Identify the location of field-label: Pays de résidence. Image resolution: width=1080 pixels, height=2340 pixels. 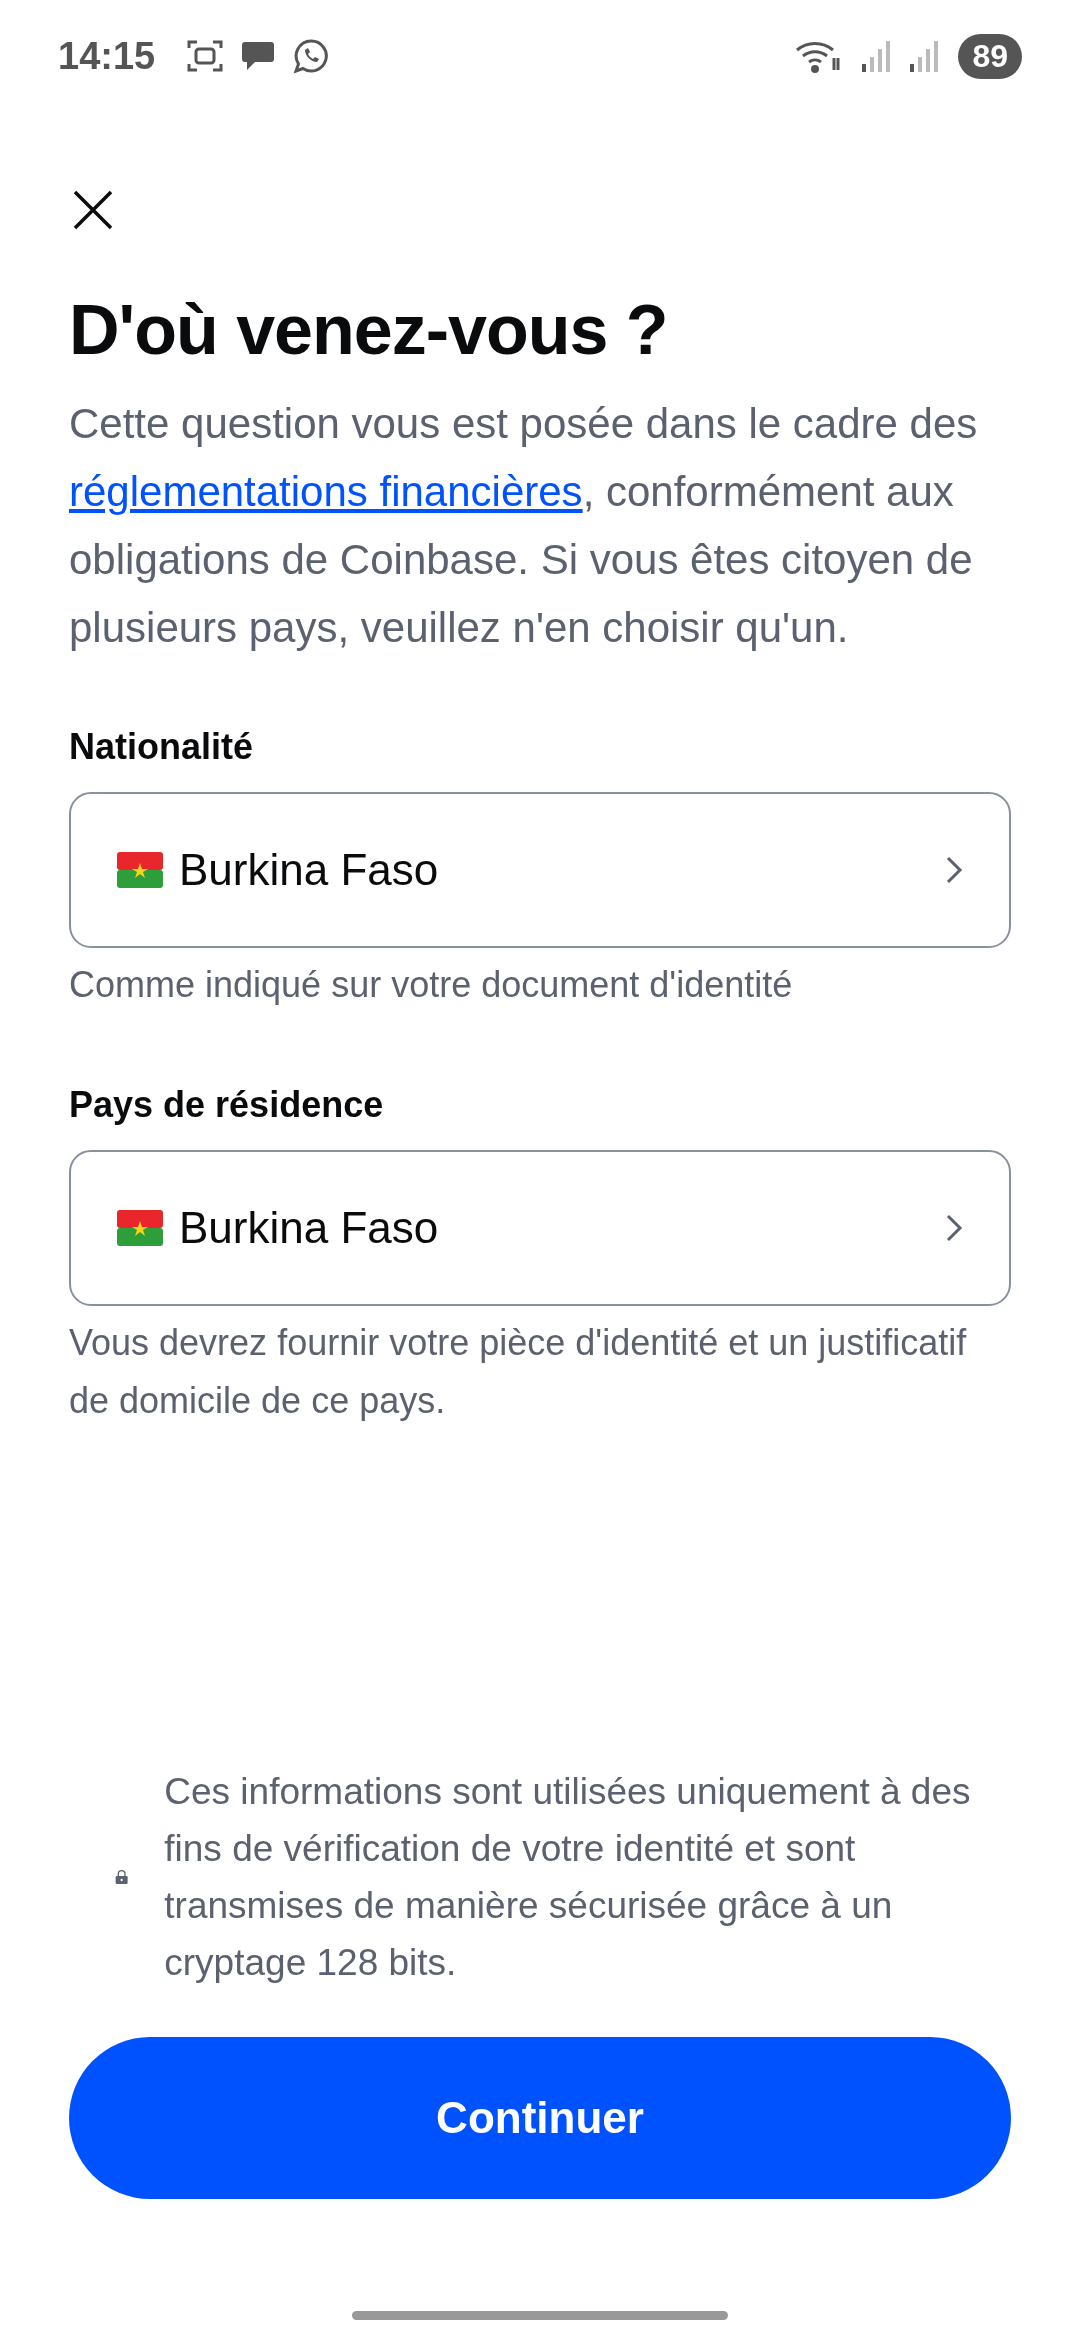
(227, 1105).